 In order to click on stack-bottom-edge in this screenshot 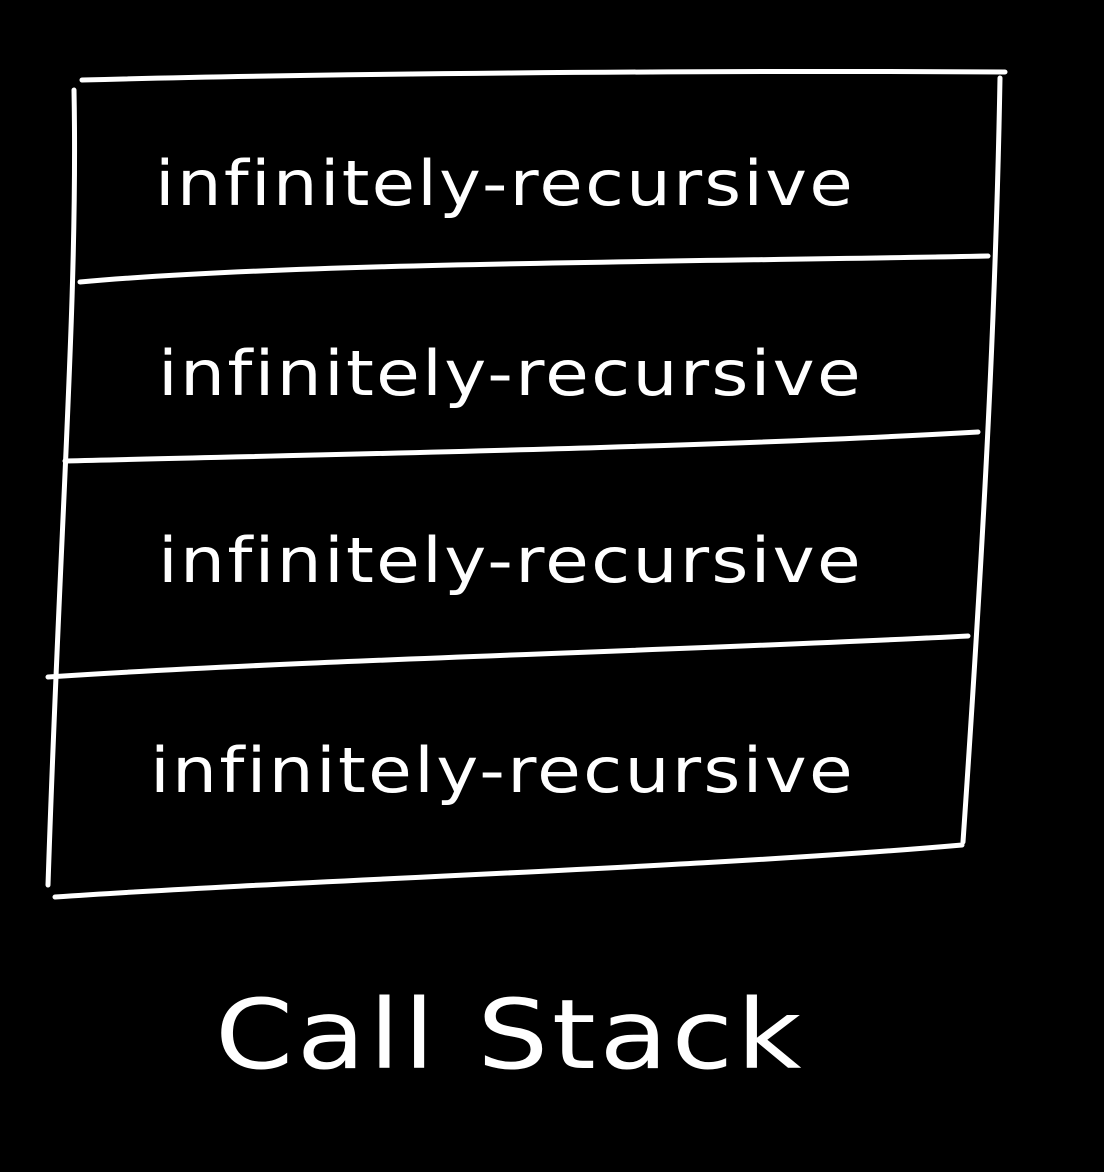, I will do `click(508, 871)`.